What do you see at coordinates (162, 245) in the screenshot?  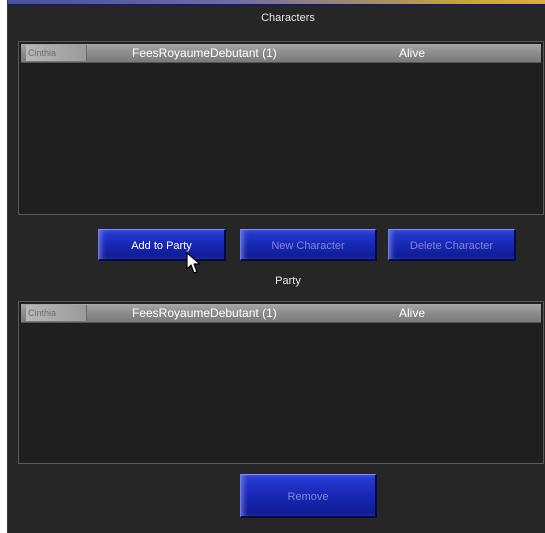 I see `add-to-party-button: Add to Party` at bounding box center [162, 245].